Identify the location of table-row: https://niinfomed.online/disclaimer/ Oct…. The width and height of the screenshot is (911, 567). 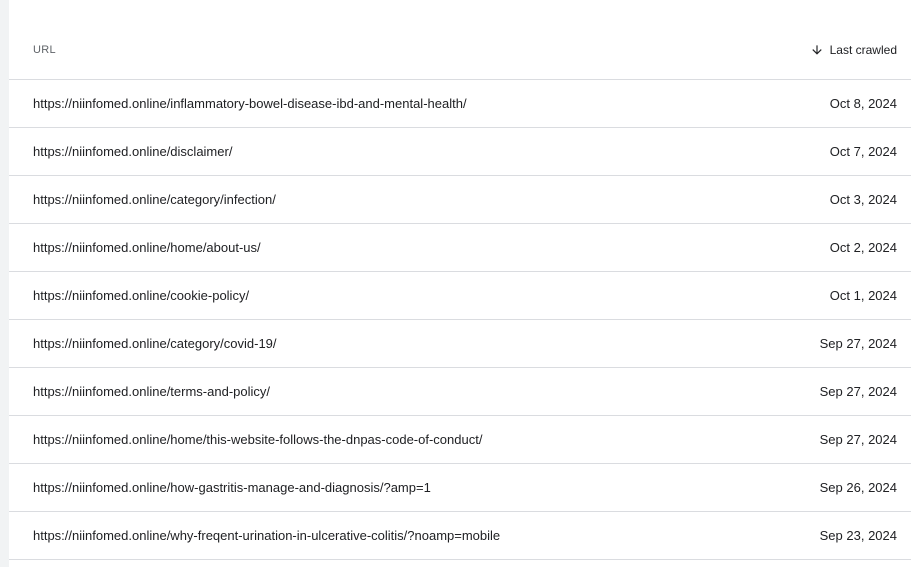
(460, 152).